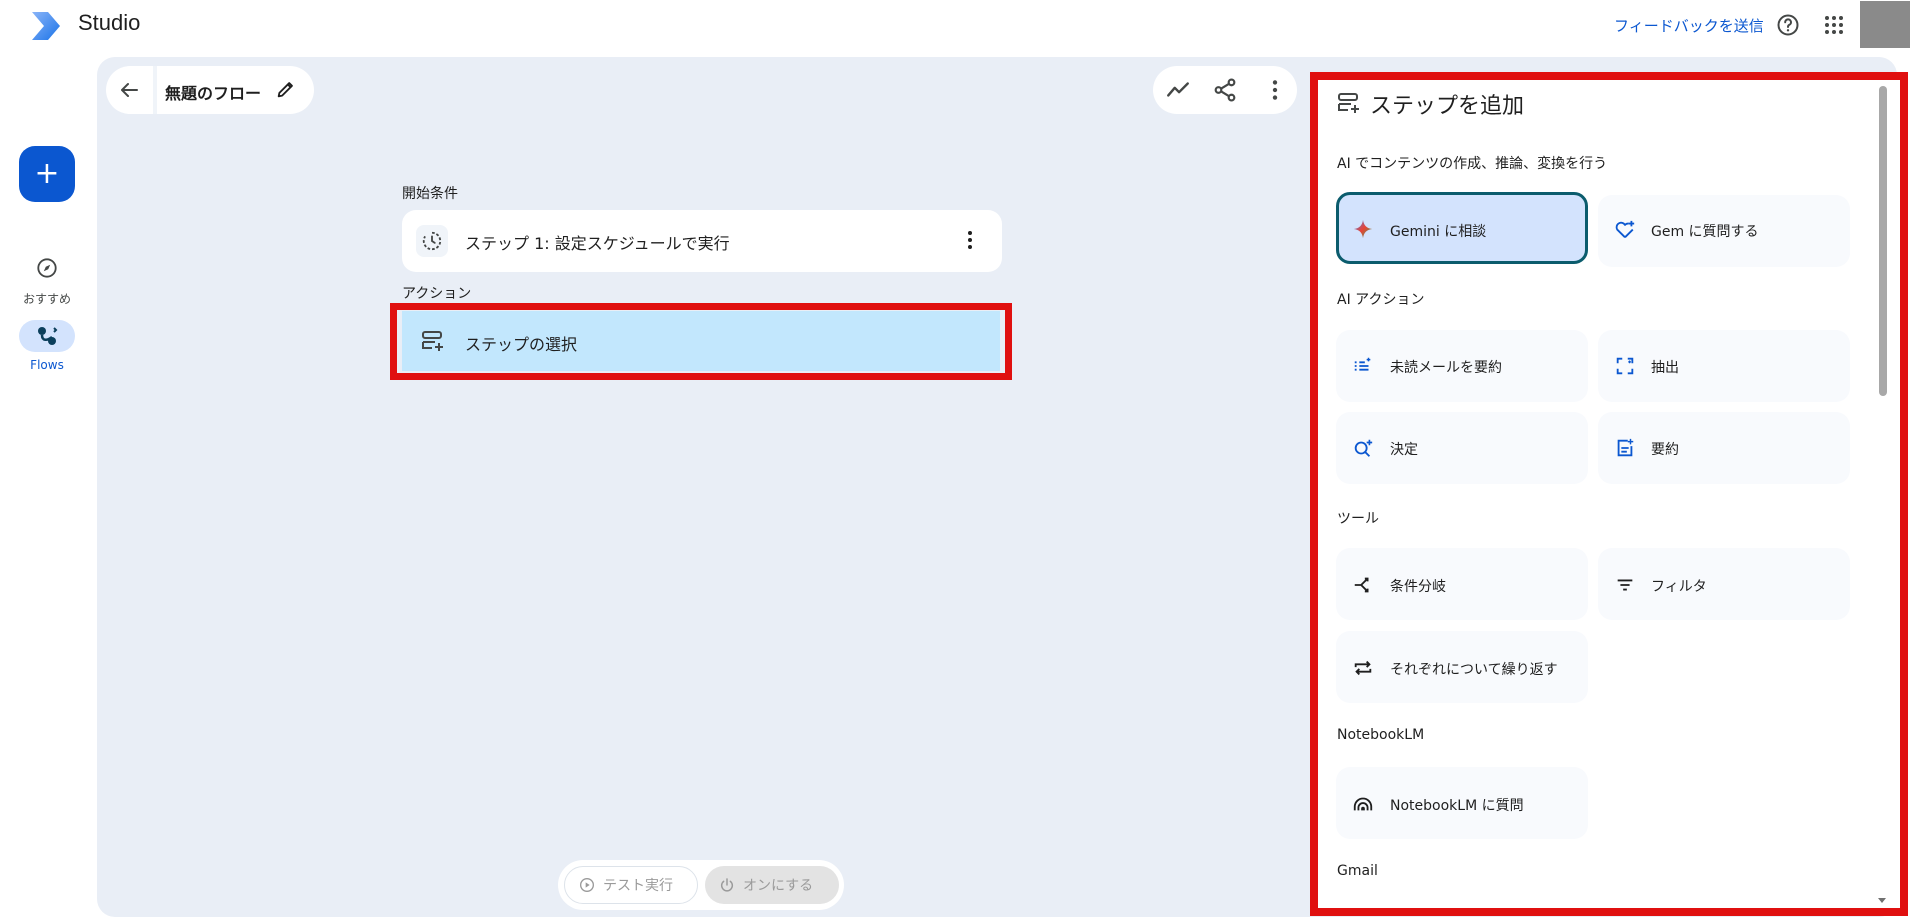 The image size is (1916, 920). I want to click on gemini-sparkle-icon, so click(1363, 229).